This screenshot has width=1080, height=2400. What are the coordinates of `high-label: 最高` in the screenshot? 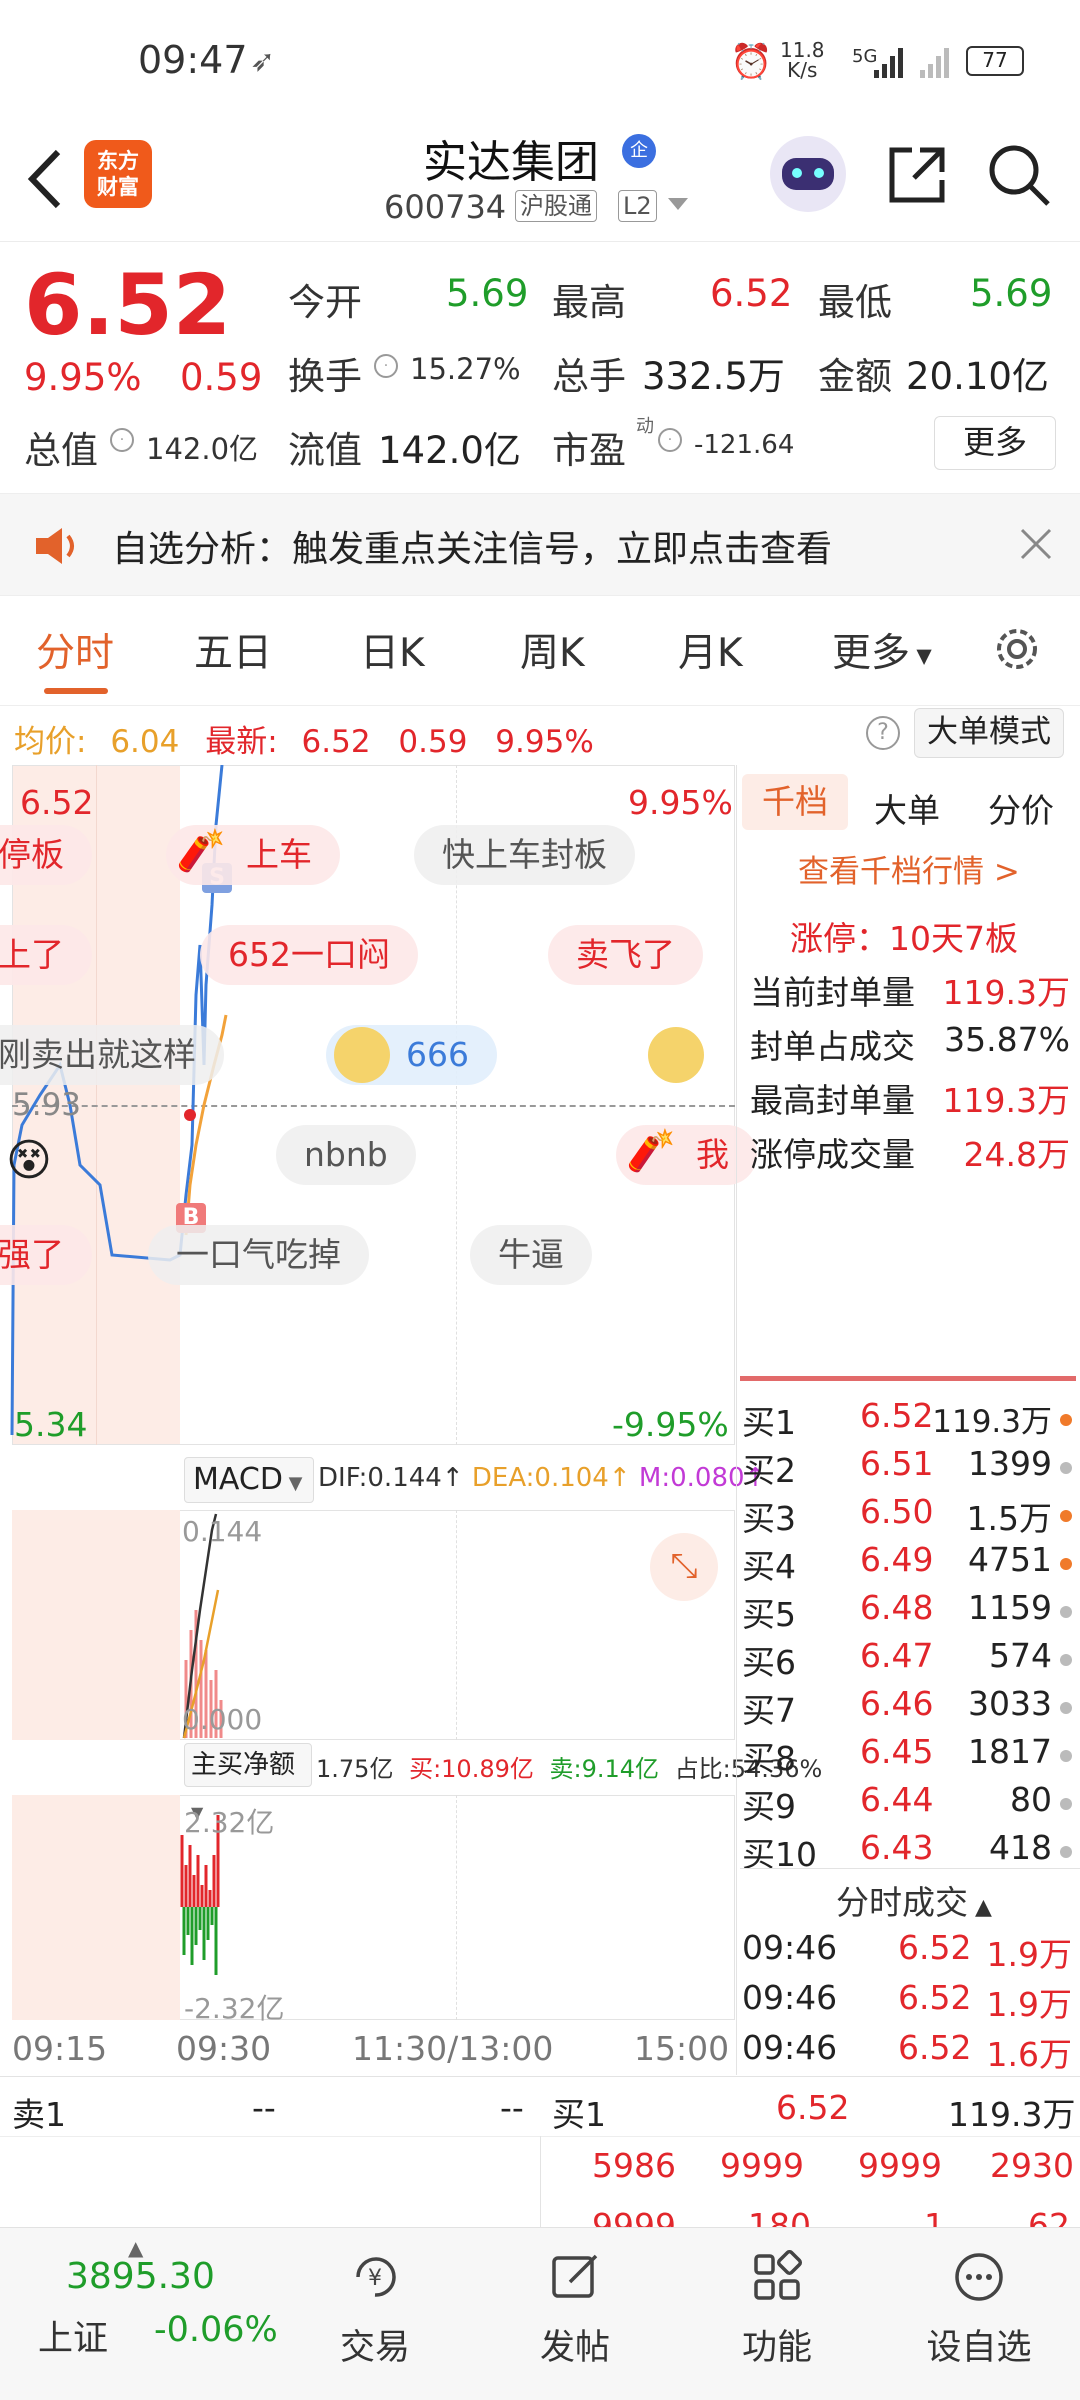 It's located at (589, 302).